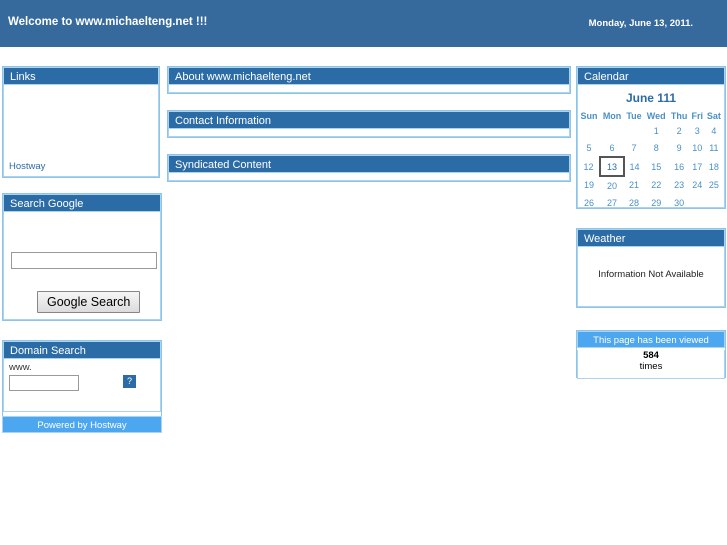  What do you see at coordinates (634, 148) in the screenshot?
I see `calendar-day-7: 7` at bounding box center [634, 148].